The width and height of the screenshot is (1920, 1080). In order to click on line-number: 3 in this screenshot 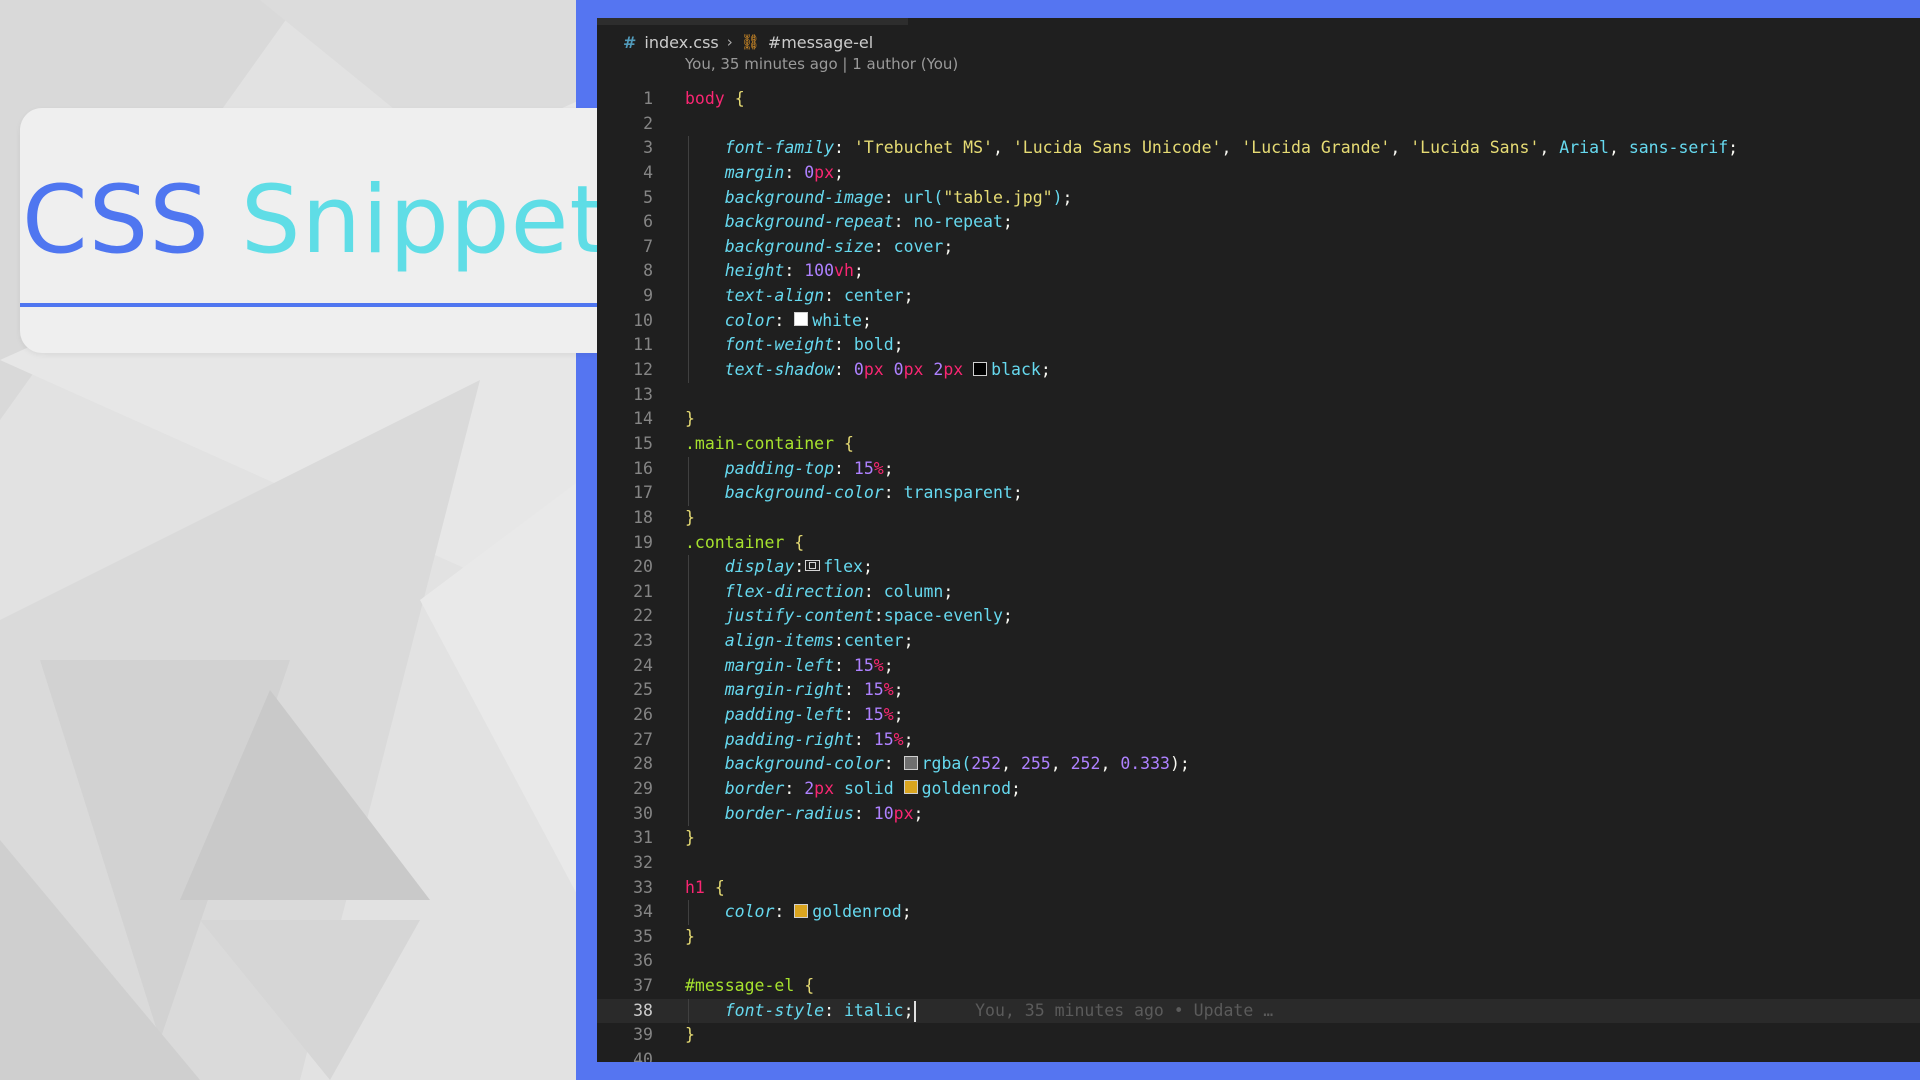, I will do `click(648, 148)`.